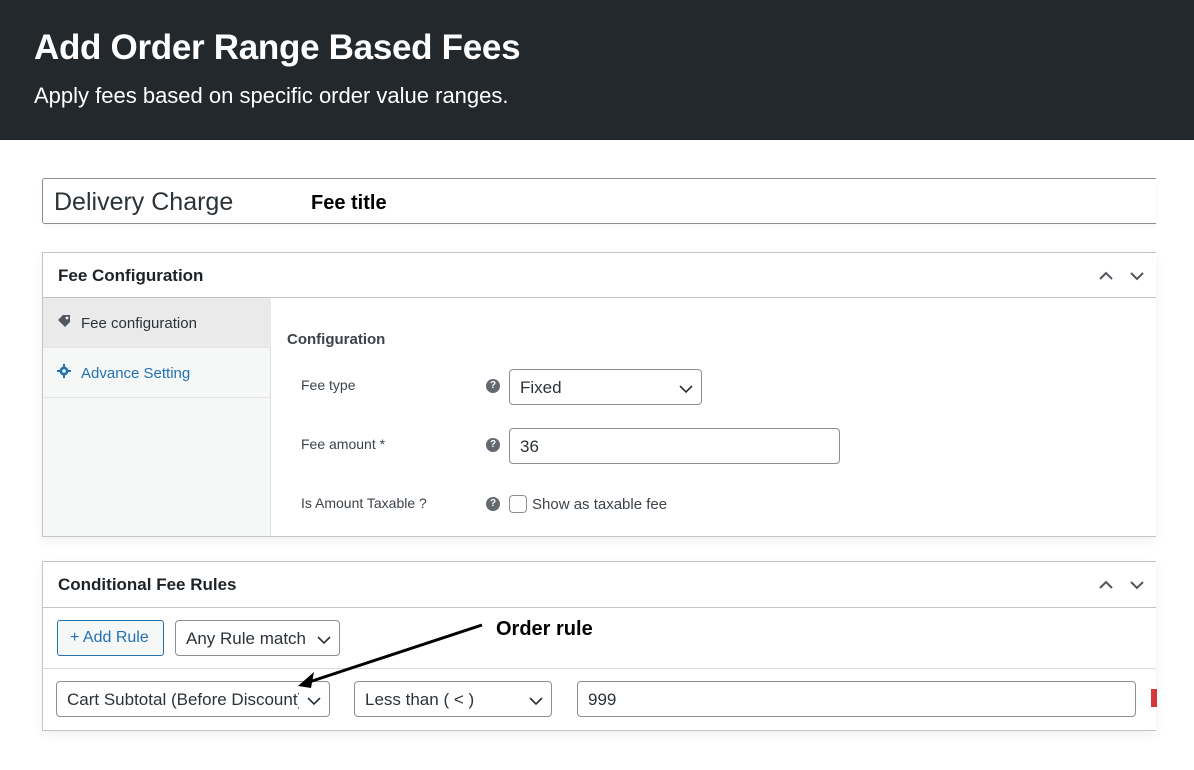 Image resolution: width=1194 pixels, height=770 pixels. I want to click on order-rule-annotation: Order rule, so click(544, 629).